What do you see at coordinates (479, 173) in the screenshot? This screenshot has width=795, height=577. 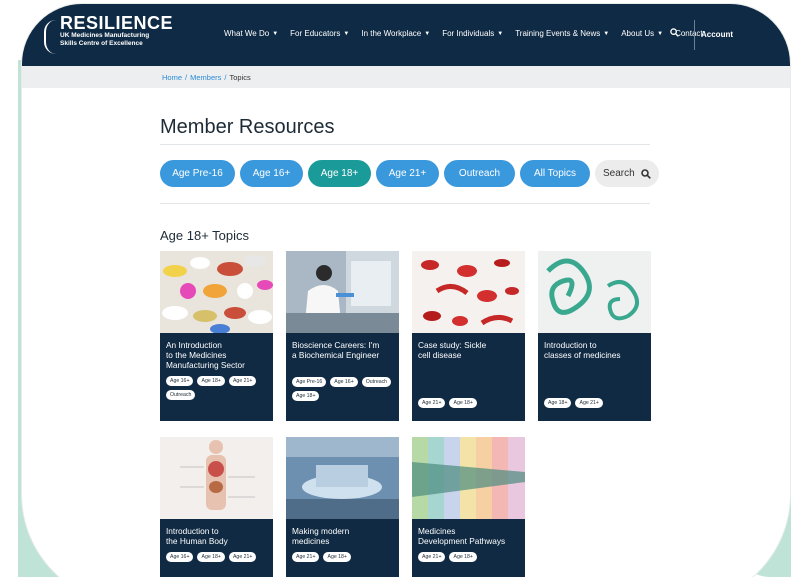 I see `filter-outreach: Outreach` at bounding box center [479, 173].